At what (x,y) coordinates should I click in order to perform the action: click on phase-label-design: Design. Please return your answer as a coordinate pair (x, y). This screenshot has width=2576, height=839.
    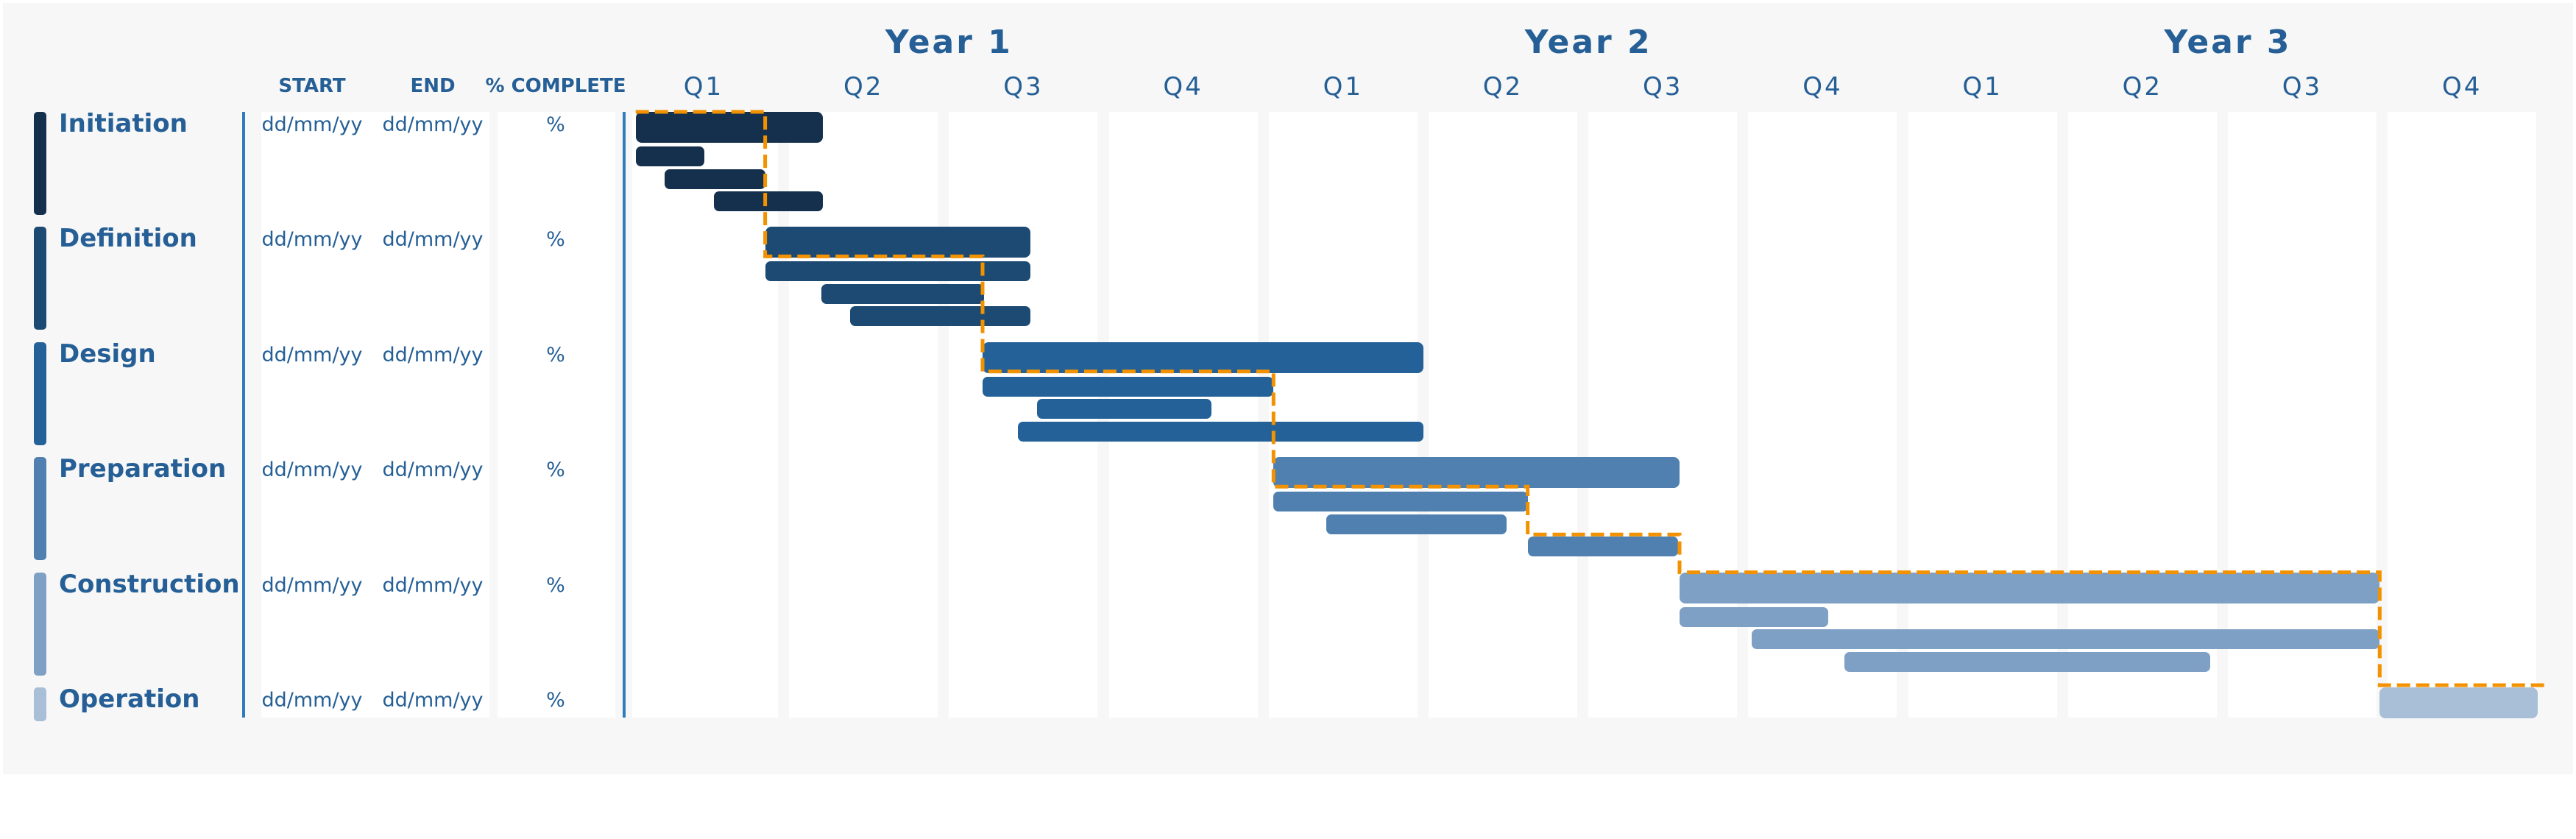
    Looking at the image, I should click on (107, 354).